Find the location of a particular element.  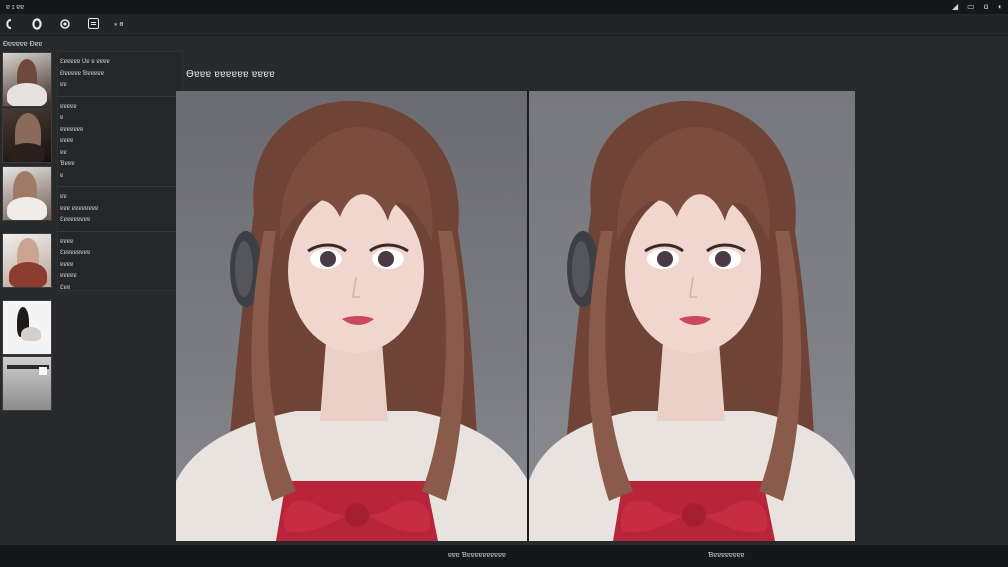

arrow-tool-icon: ⁎ ɵ is located at coordinates (118, 24).